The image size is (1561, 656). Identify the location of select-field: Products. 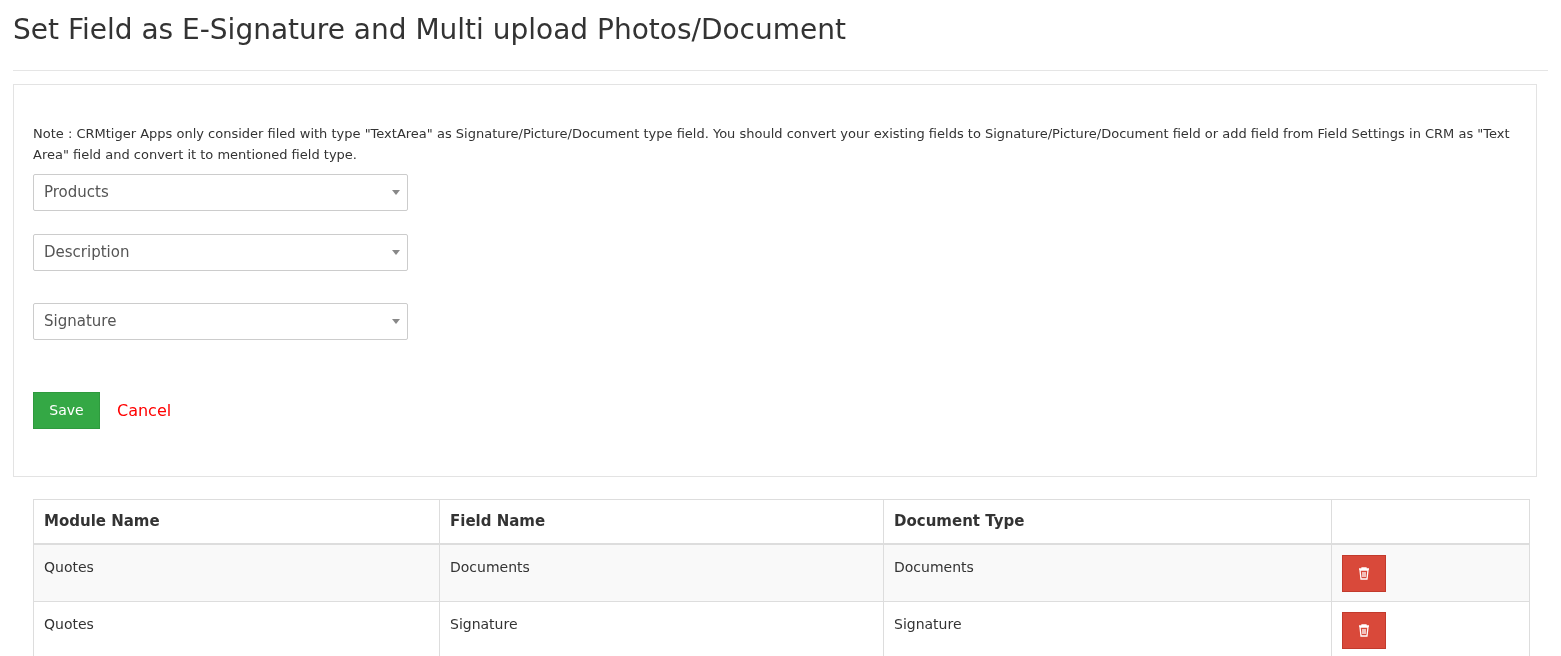
(220, 192).